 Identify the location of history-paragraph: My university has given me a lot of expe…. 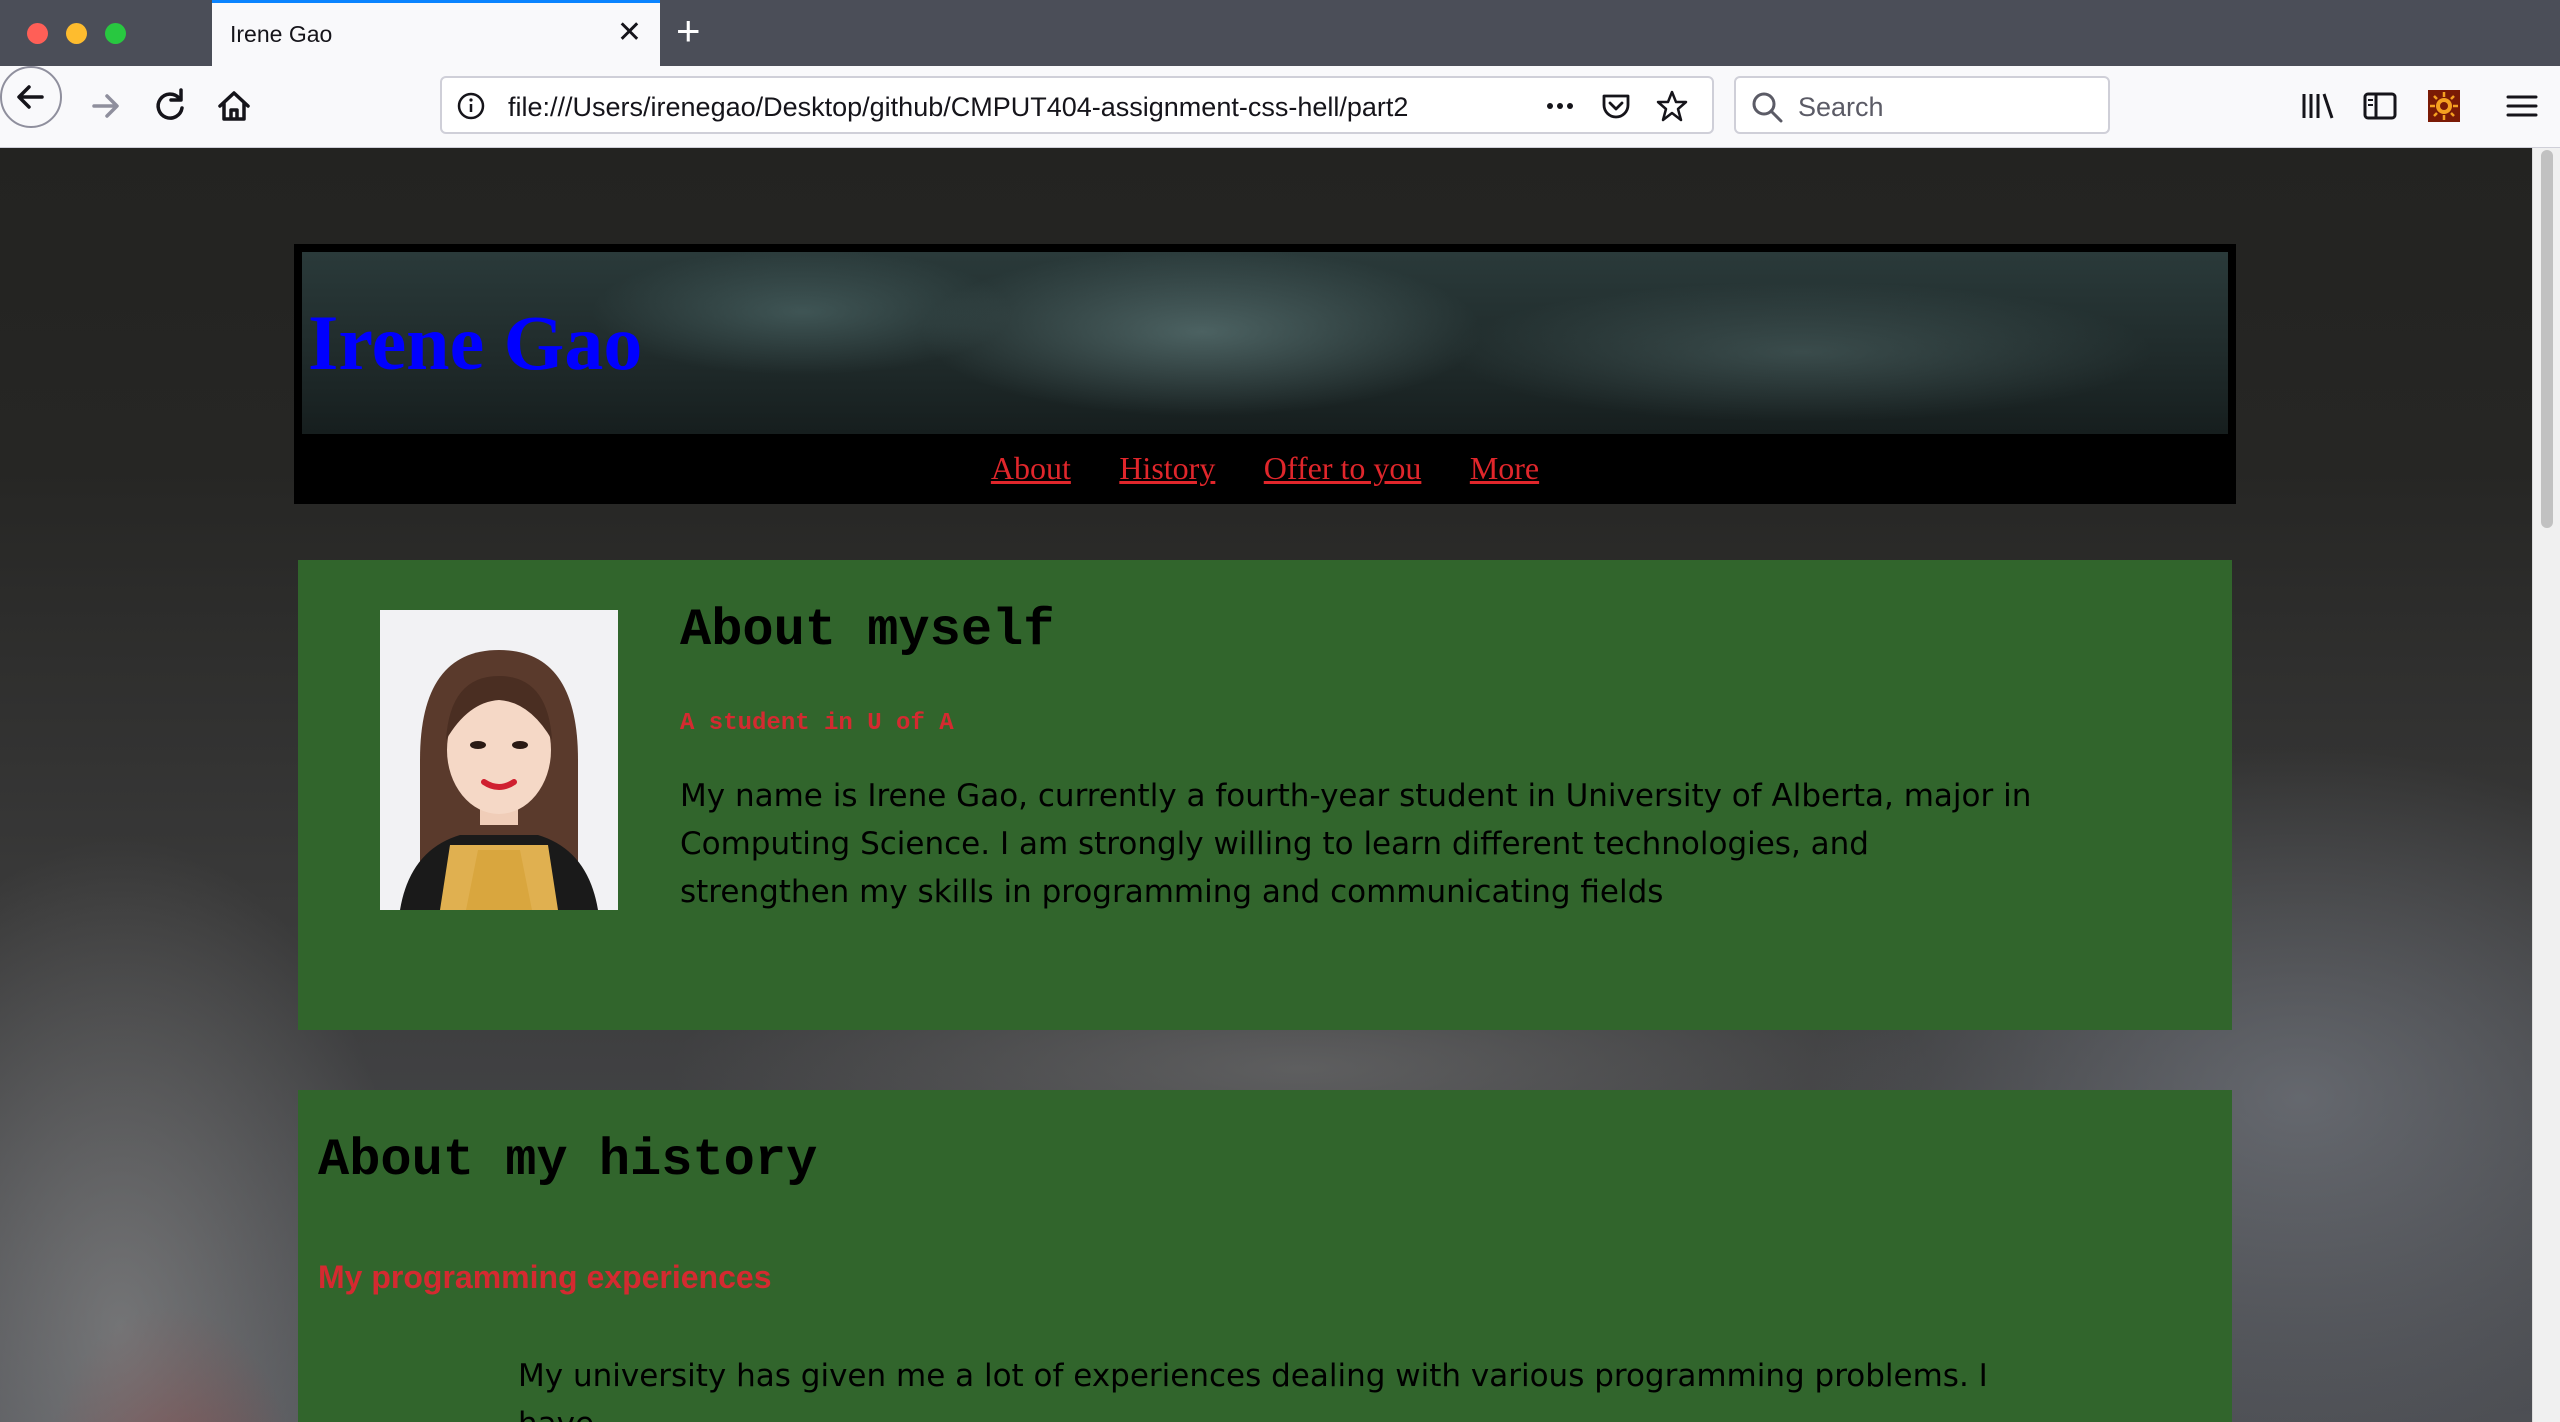
(1253, 1390).